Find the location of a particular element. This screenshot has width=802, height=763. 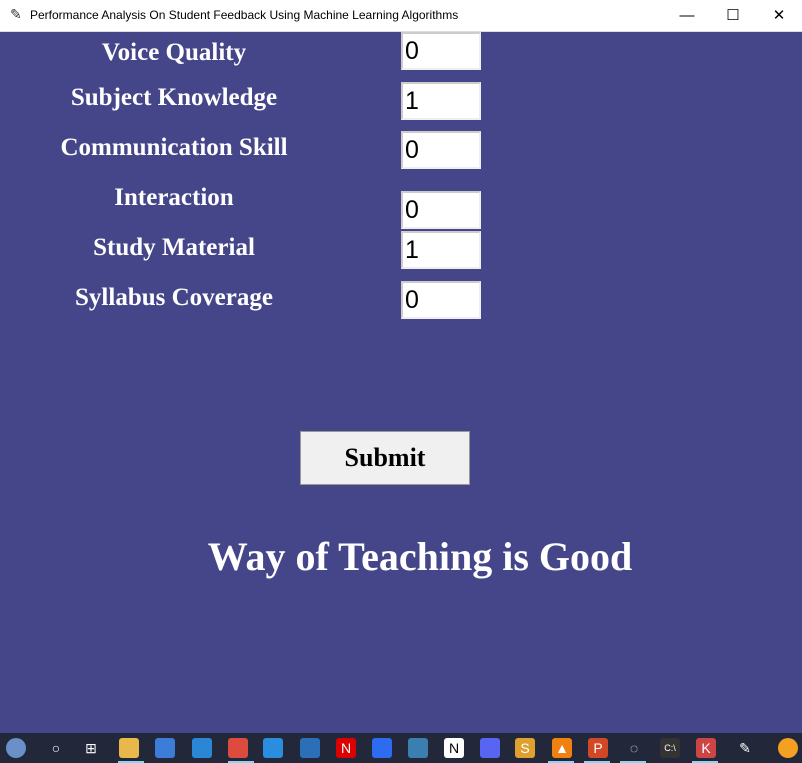

result-text: Way of Teaching is Good is located at coordinates (420, 556).